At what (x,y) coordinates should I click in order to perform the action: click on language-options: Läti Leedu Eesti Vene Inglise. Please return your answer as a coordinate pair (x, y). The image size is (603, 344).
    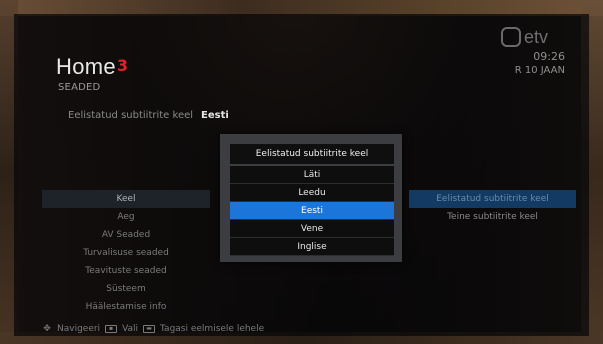
    Looking at the image, I should click on (312, 211).